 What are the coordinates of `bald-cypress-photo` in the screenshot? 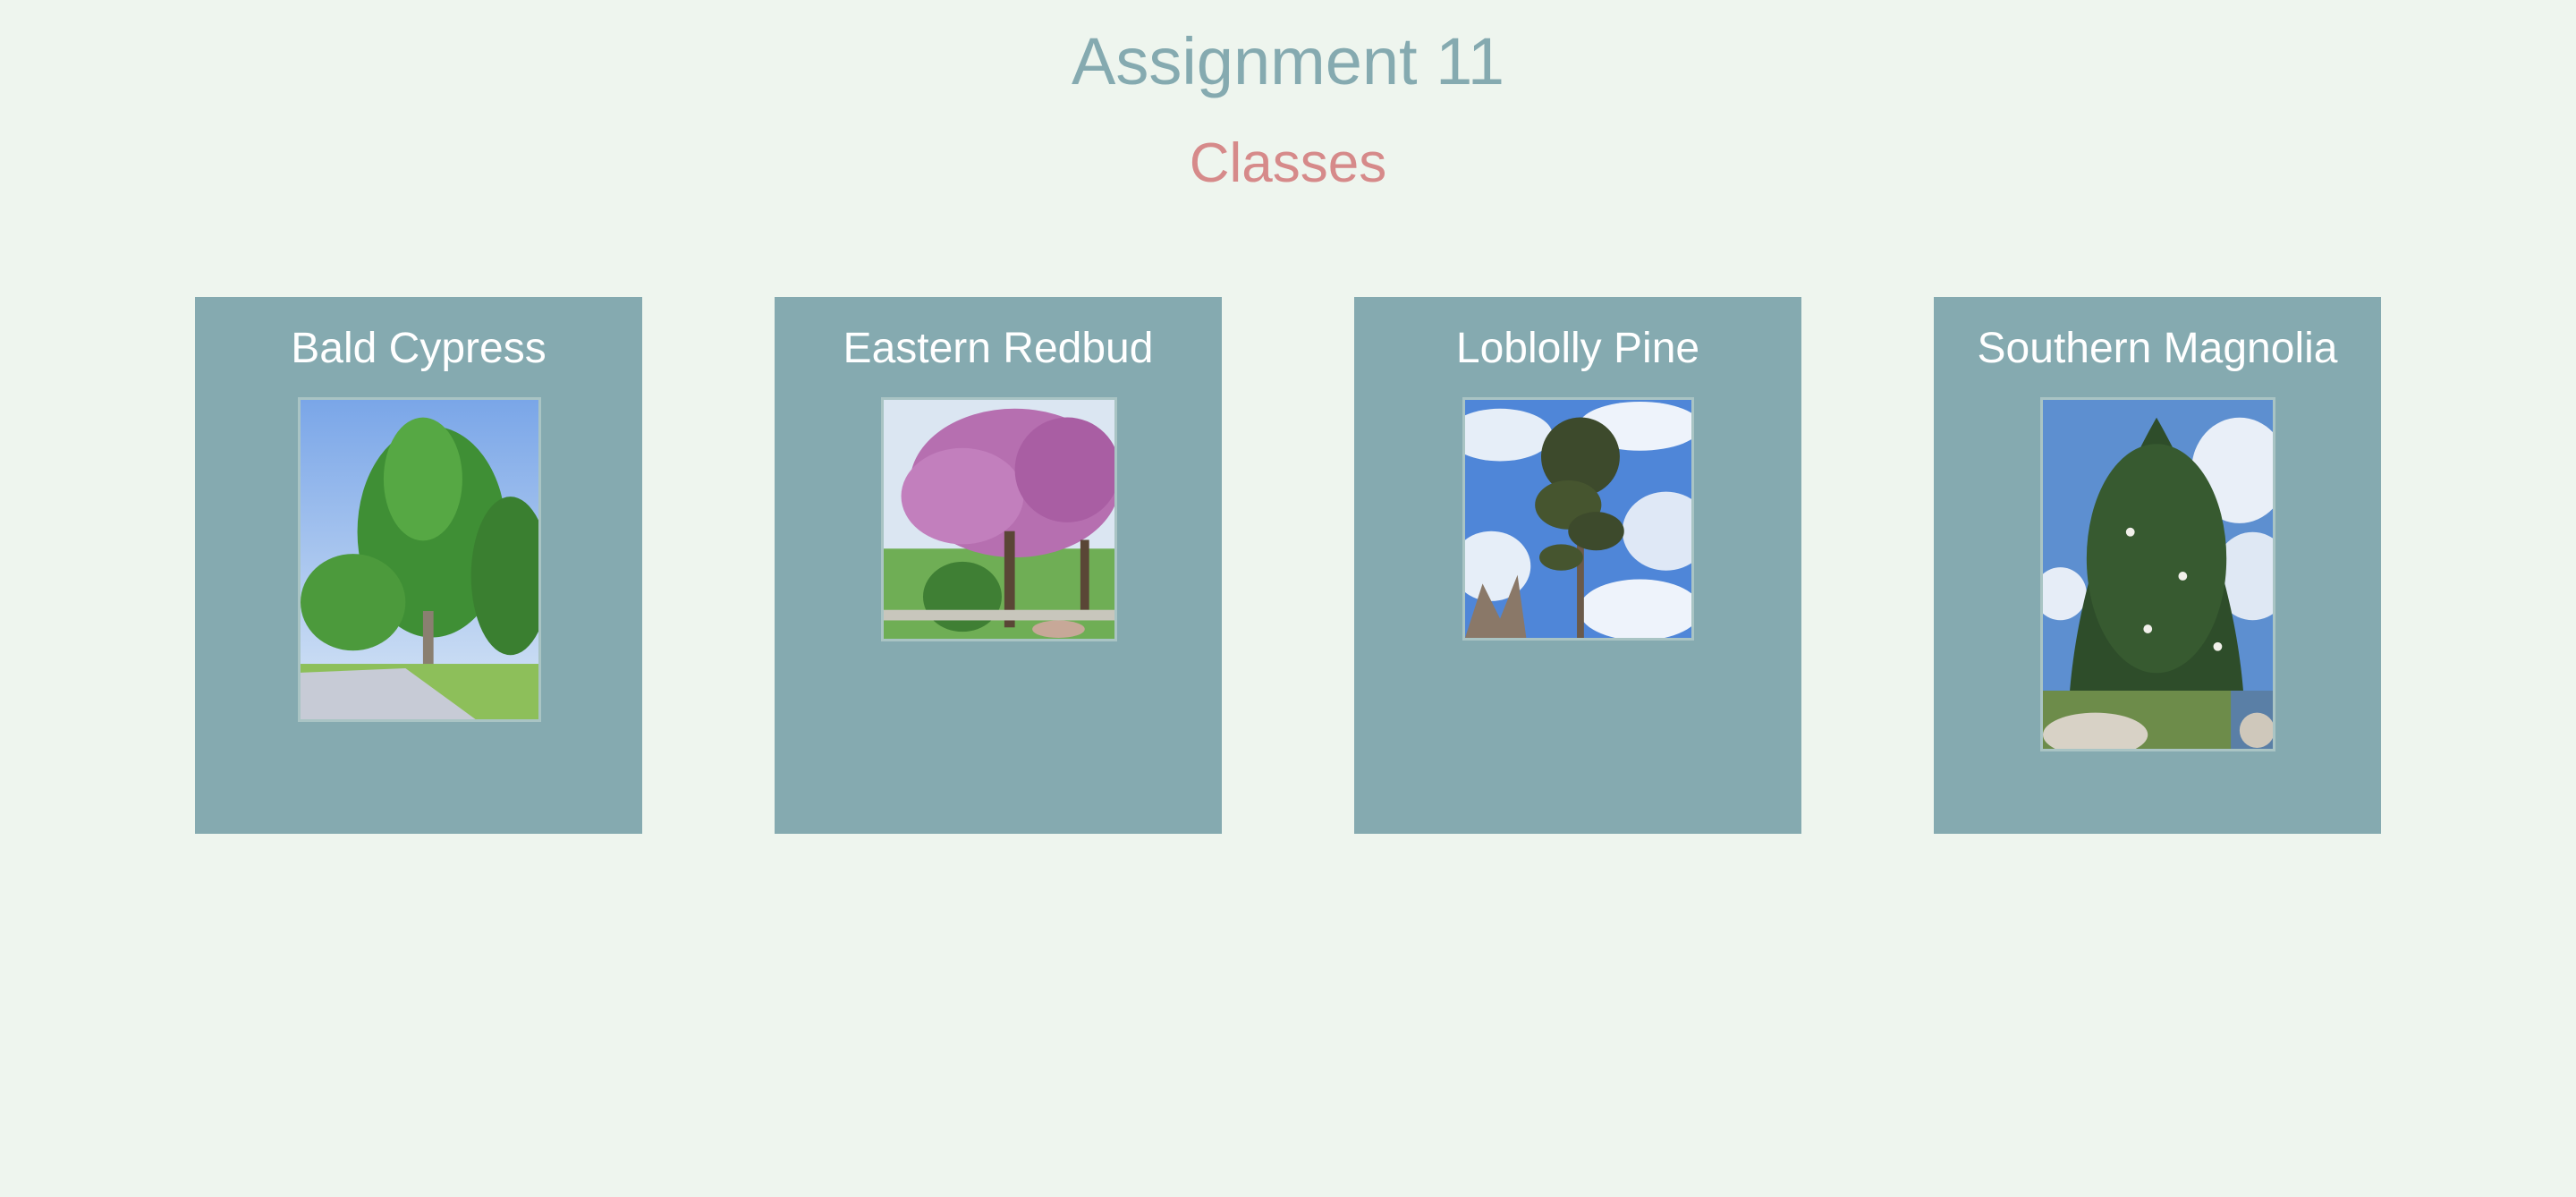 It's located at (419, 559).